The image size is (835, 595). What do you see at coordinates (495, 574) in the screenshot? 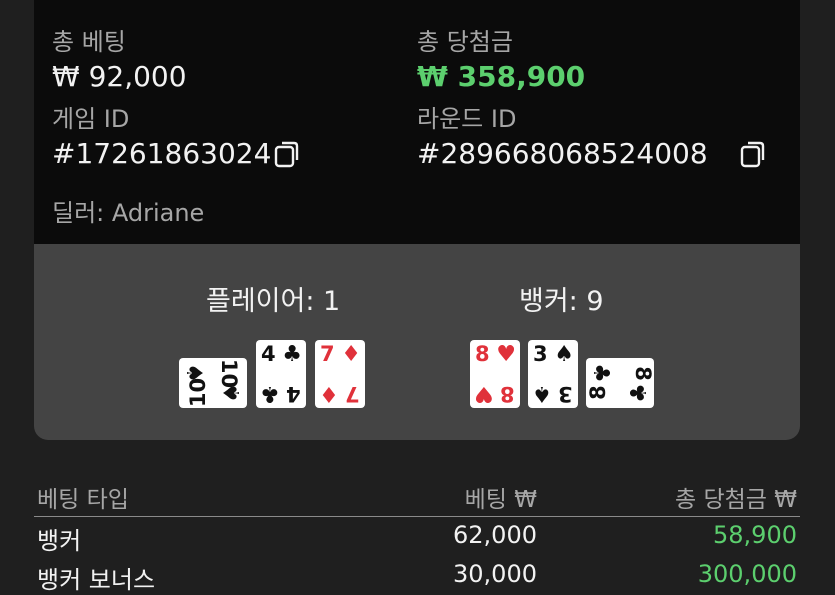
I see `bet-amount-cell: 30,000` at bounding box center [495, 574].